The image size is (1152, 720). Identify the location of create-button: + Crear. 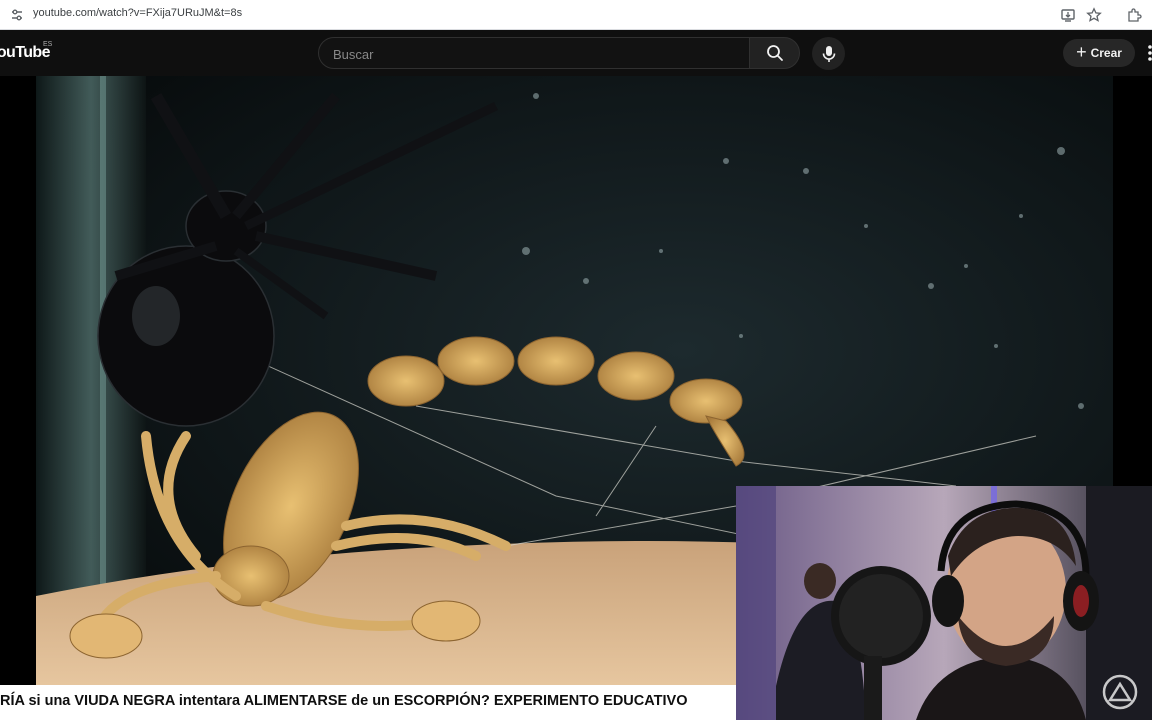
(1099, 53).